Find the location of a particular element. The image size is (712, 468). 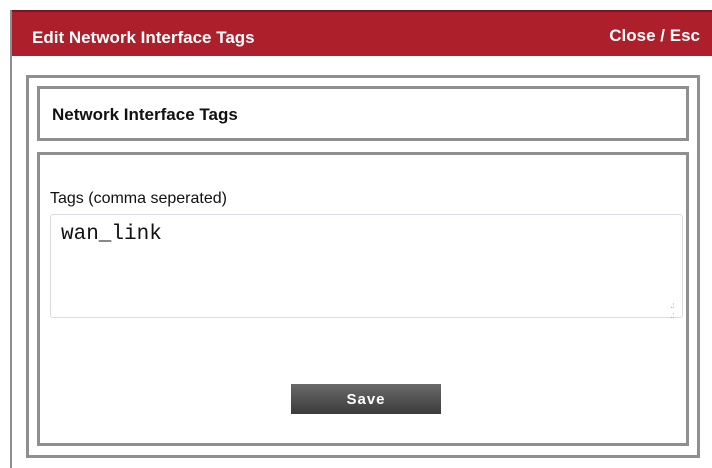

dialog-titlebar: Edit Network Interface Tags Close / Esc is located at coordinates (362, 33).